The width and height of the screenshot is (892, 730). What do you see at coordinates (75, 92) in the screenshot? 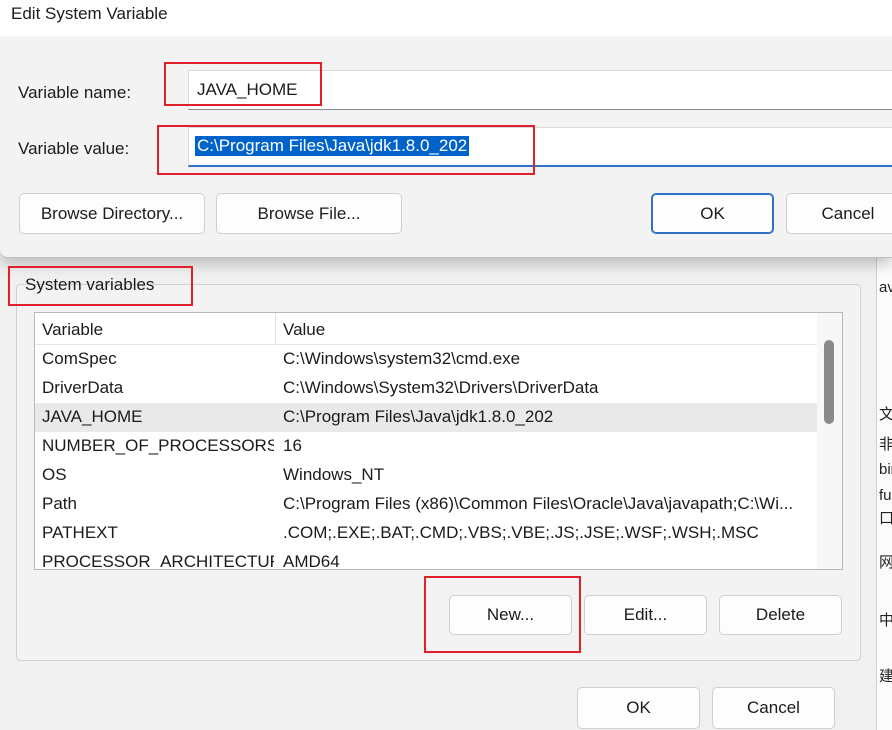
I see `variable-name-label: Variable name:` at bounding box center [75, 92].